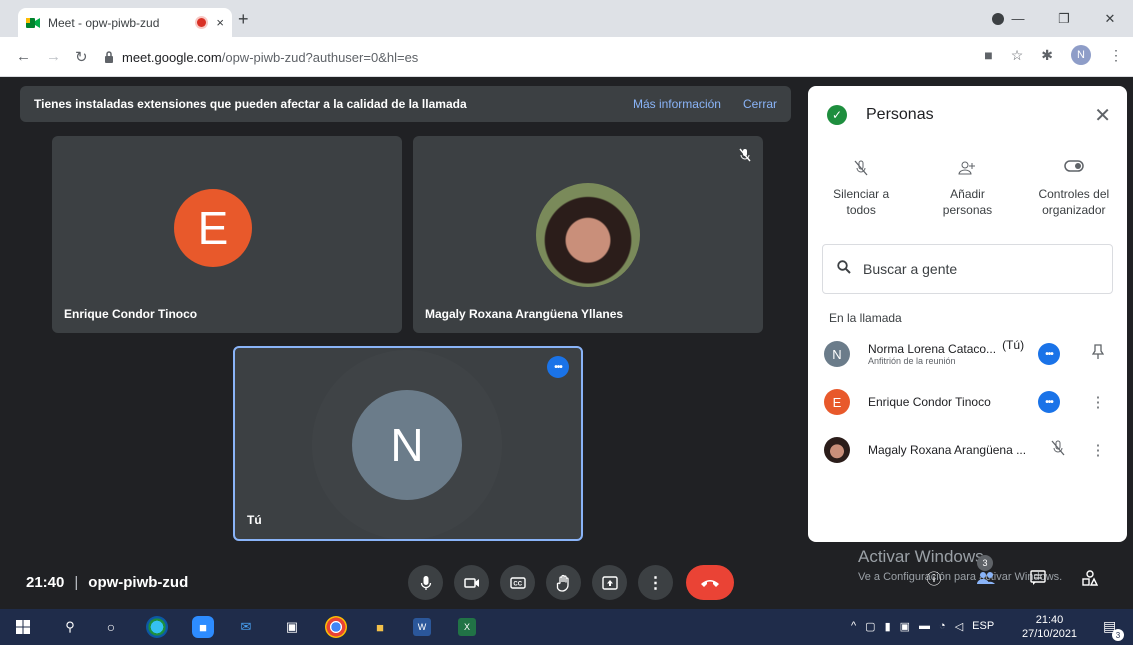  What do you see at coordinates (111, 627) in the screenshot?
I see `cortana-icon: ○` at bounding box center [111, 627].